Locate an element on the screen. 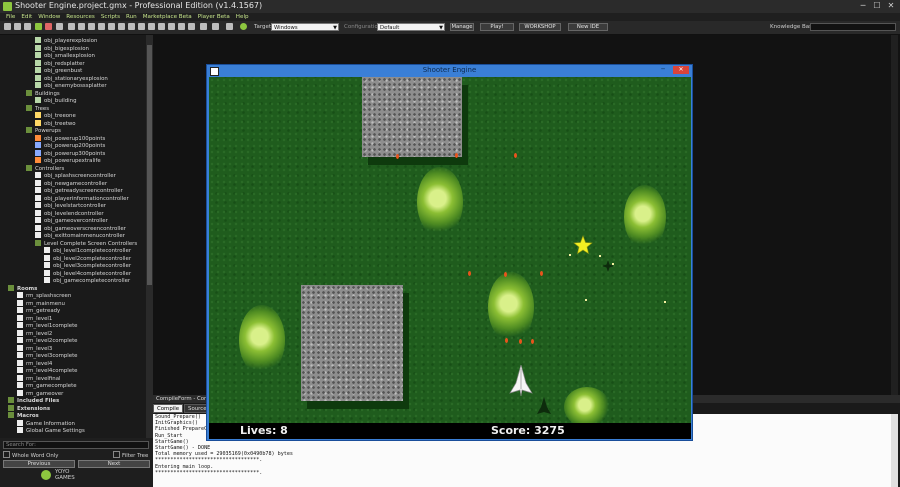 The height and width of the screenshot is (487, 900). tree-item-label: rm_level1complete is located at coordinates (52, 326).